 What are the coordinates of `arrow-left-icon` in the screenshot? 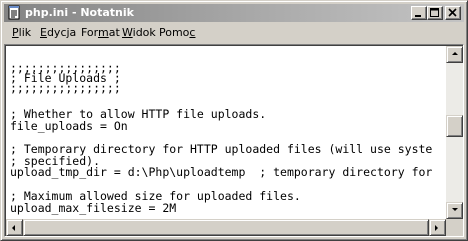 It's located at (13, 228).